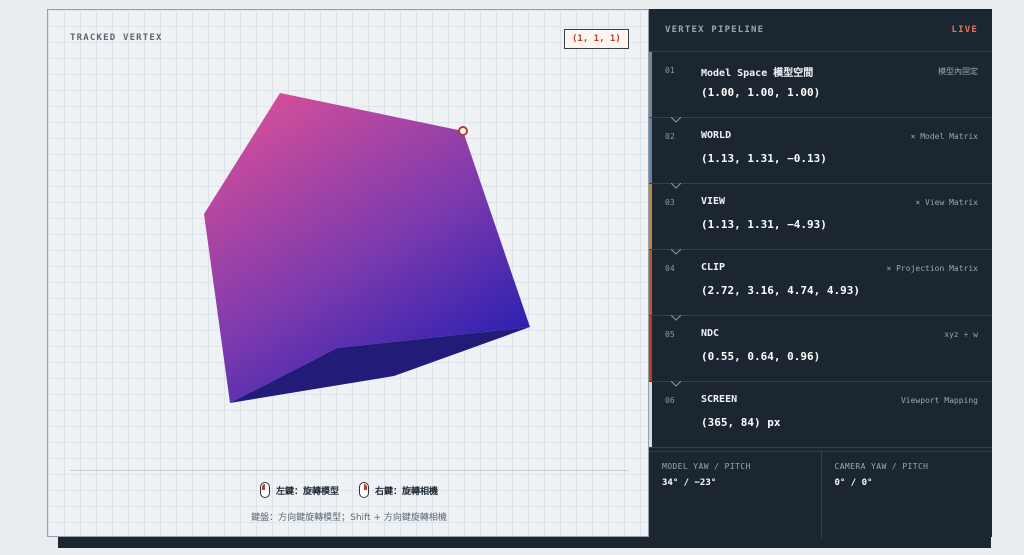  Describe the element at coordinates (961, 334) in the screenshot. I see `stage-operation: xyz ÷ w` at that location.